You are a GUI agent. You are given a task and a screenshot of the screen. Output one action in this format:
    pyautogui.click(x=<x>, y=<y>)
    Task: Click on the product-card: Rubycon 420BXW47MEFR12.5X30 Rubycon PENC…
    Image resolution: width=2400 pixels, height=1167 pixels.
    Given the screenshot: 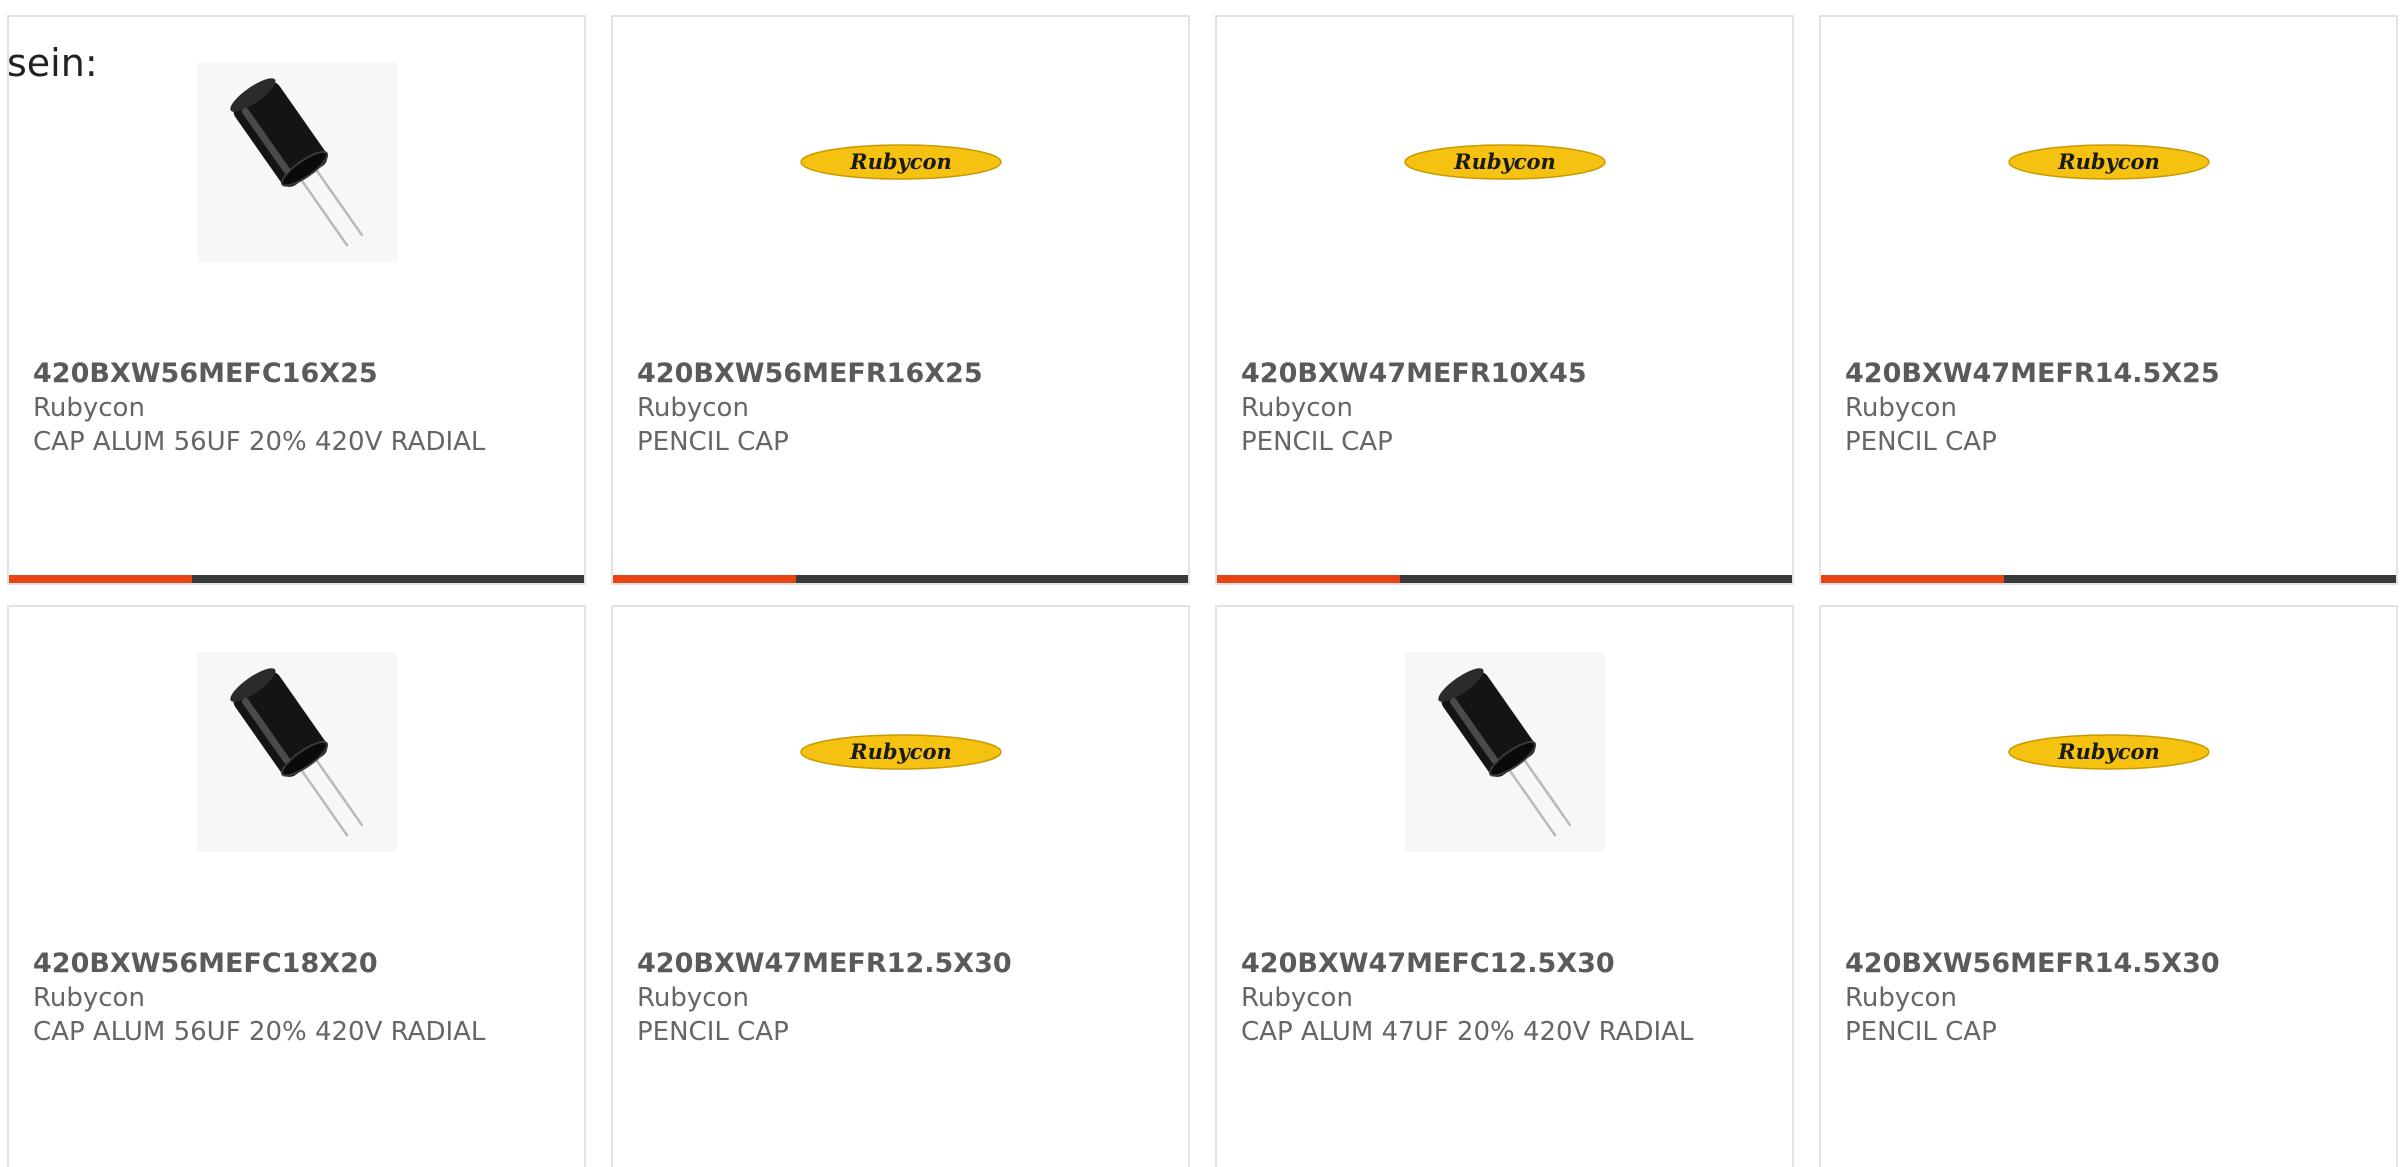 What is the action you would take?
    pyautogui.click(x=900, y=886)
    